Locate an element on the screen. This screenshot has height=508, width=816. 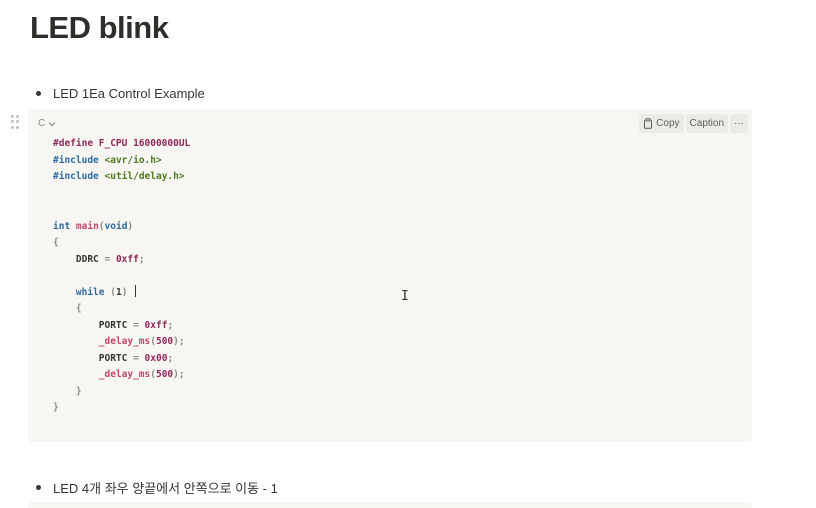
text-caret is located at coordinates (136, 290).